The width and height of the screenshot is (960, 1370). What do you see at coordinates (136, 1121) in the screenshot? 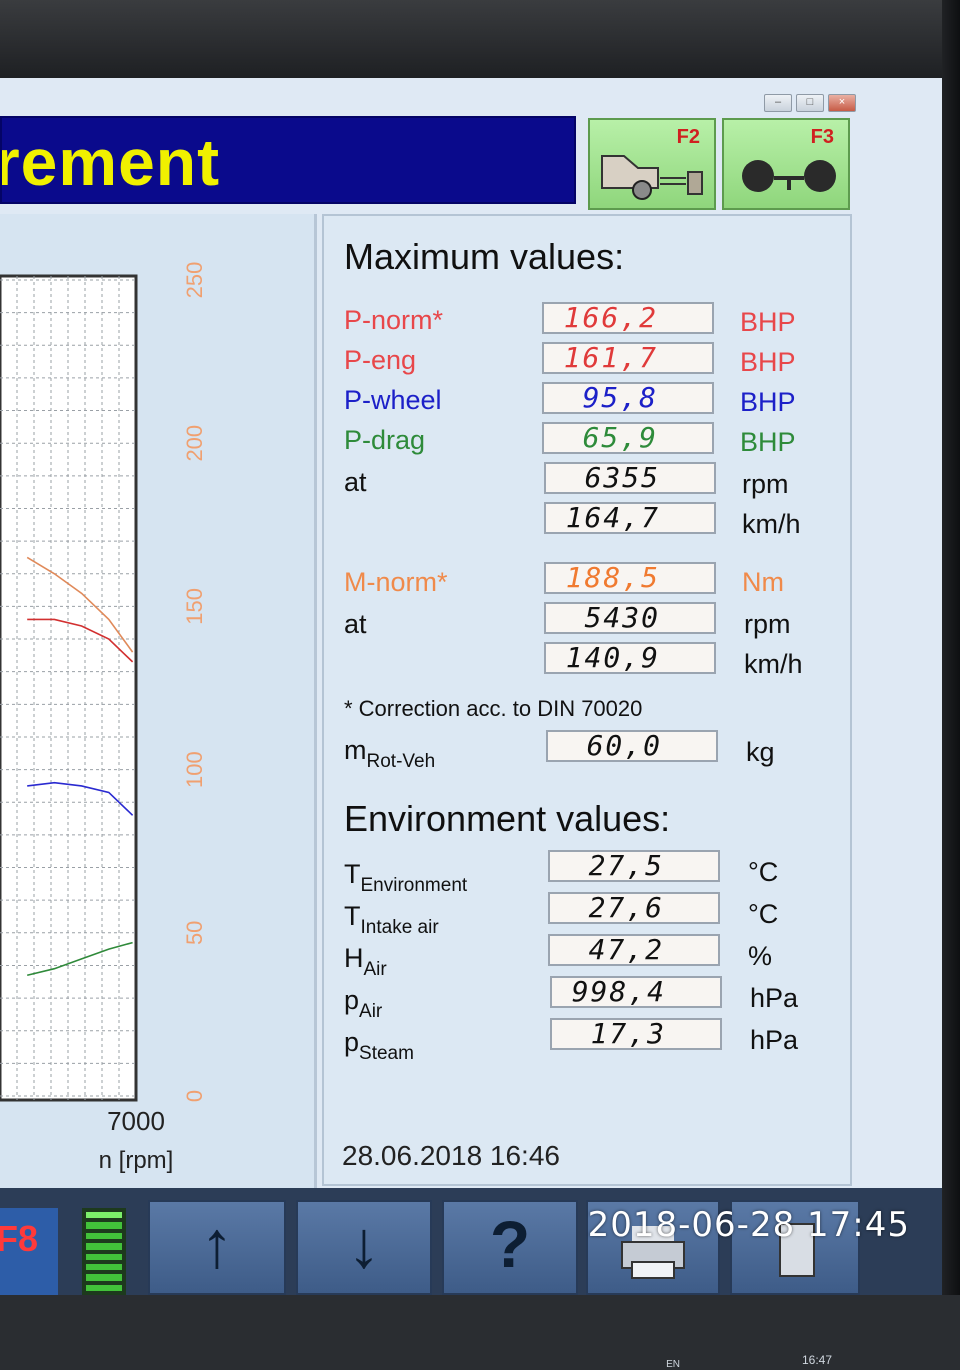
I see `chart-x-tick: 7000` at bounding box center [136, 1121].